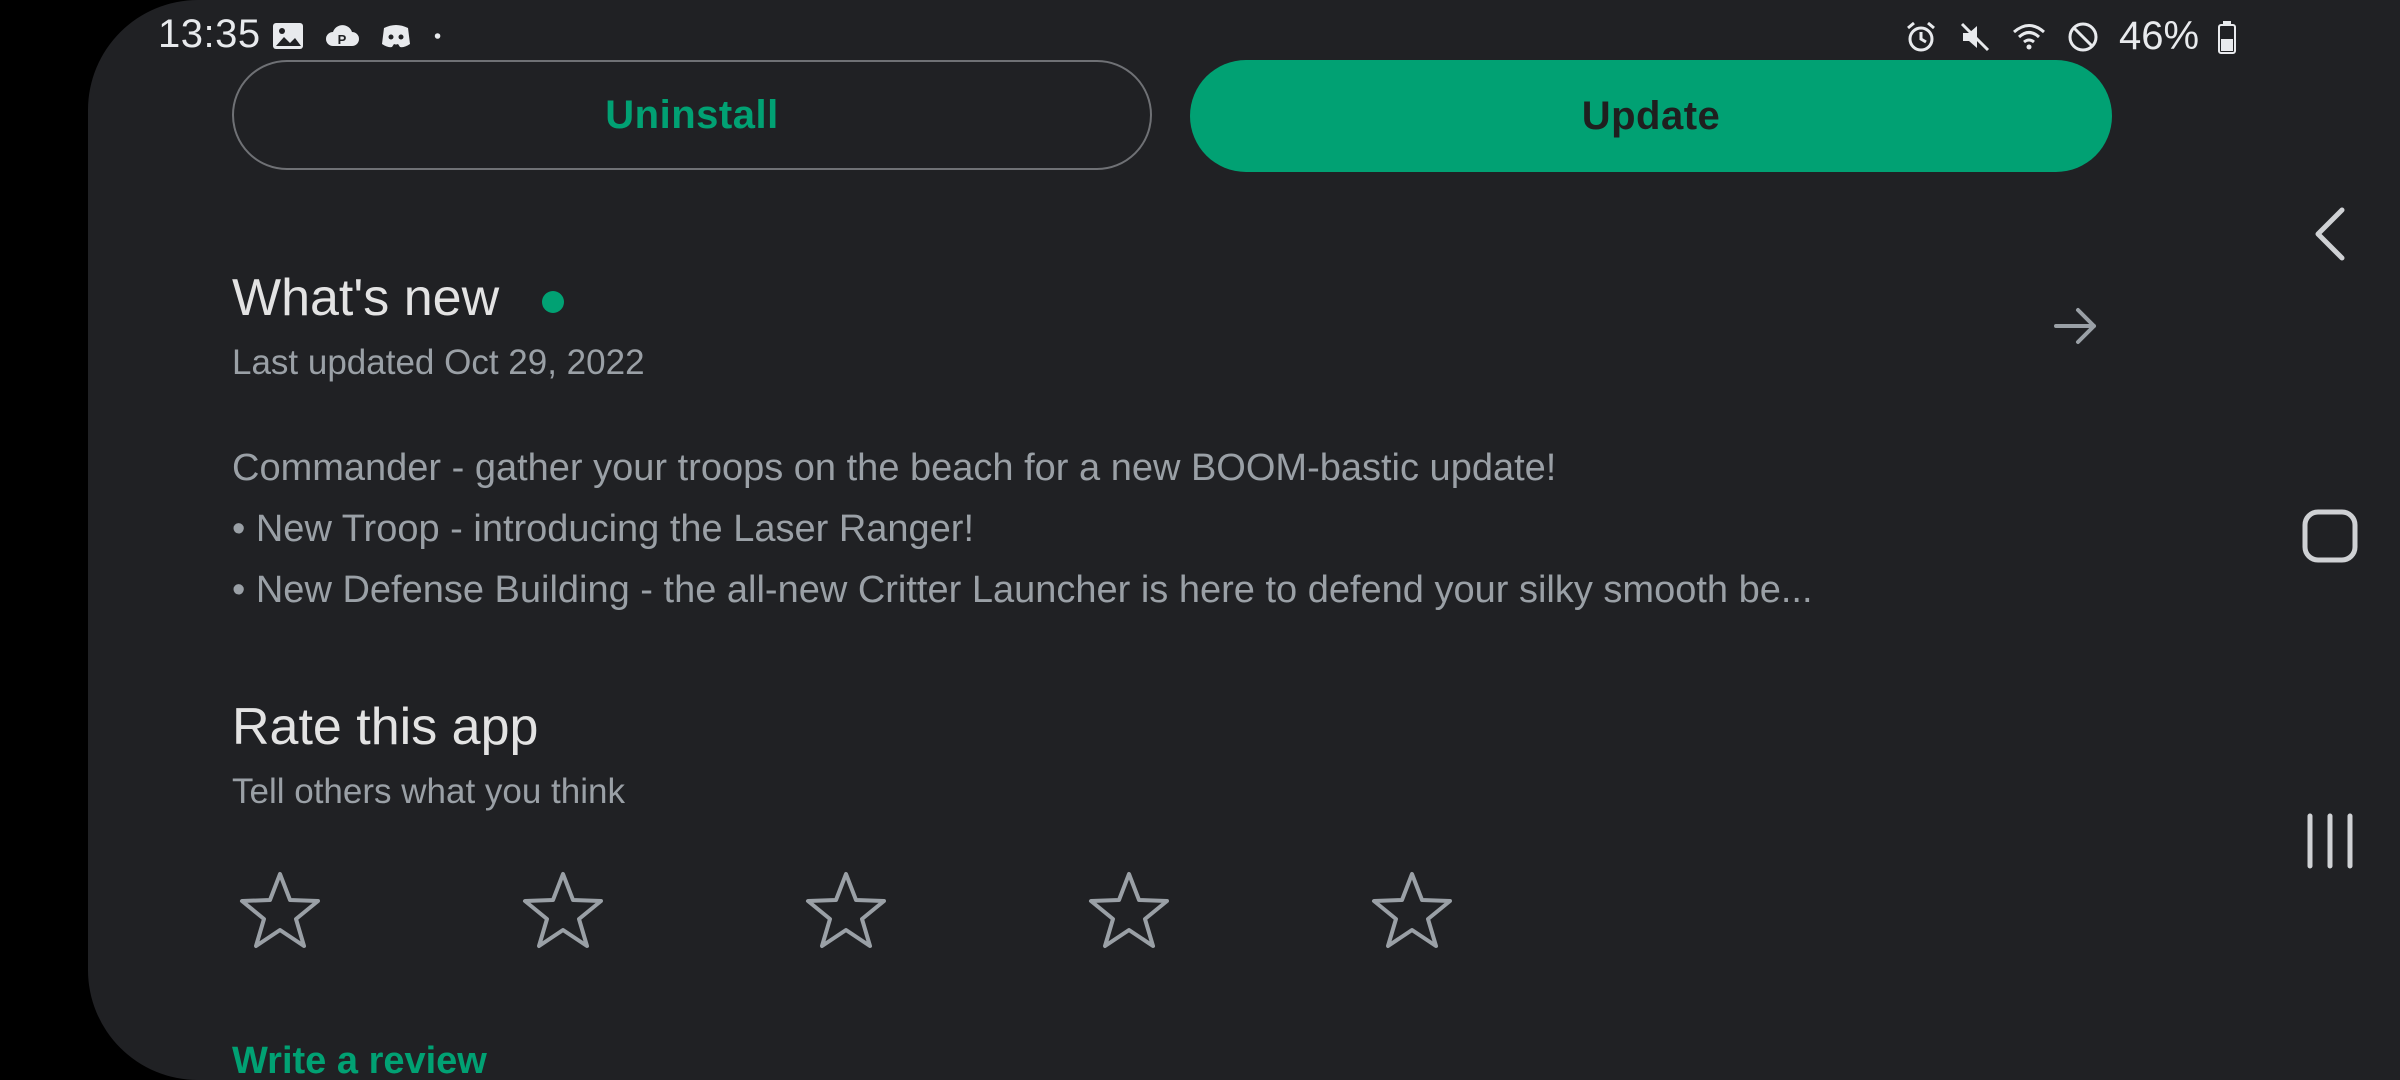 The width and height of the screenshot is (2400, 1080). Describe the element at coordinates (209, 34) in the screenshot. I see `status-time: 13:35` at that location.